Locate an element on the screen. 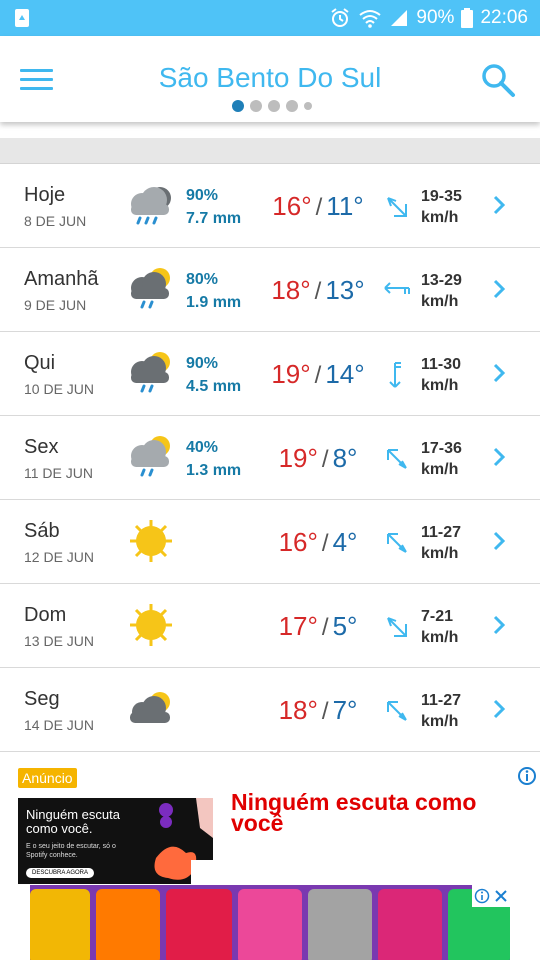 The height and width of the screenshot is (960, 540). temperature: 18°/13° is located at coordinates (318, 290).